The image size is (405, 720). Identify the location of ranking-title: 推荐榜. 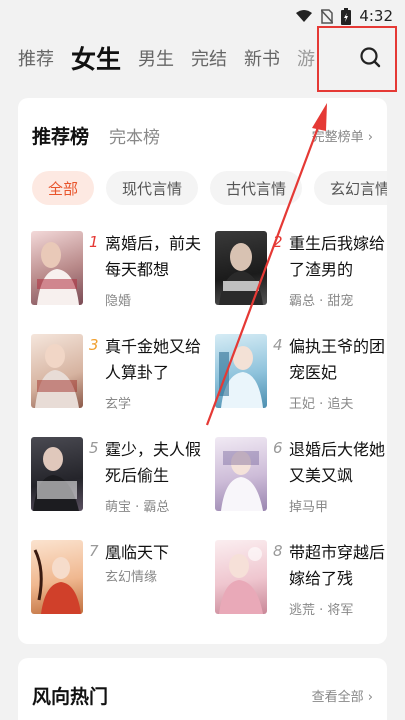
(60, 135).